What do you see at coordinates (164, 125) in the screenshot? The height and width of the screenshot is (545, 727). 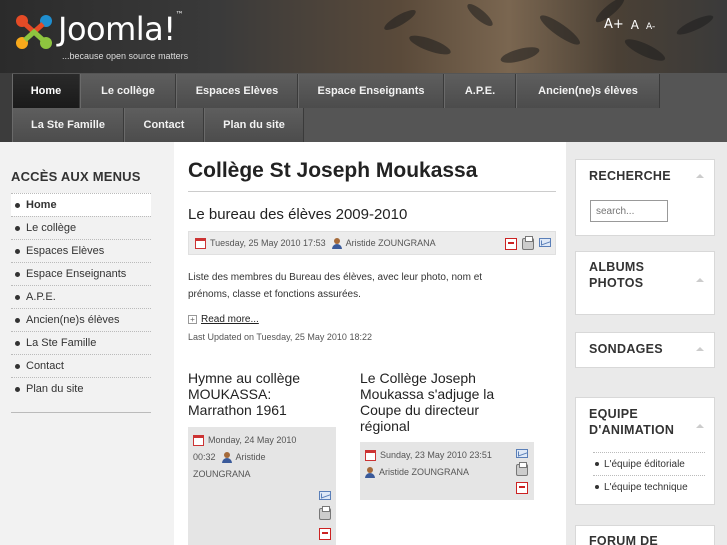 I see `nav-item-contact: Contact` at bounding box center [164, 125].